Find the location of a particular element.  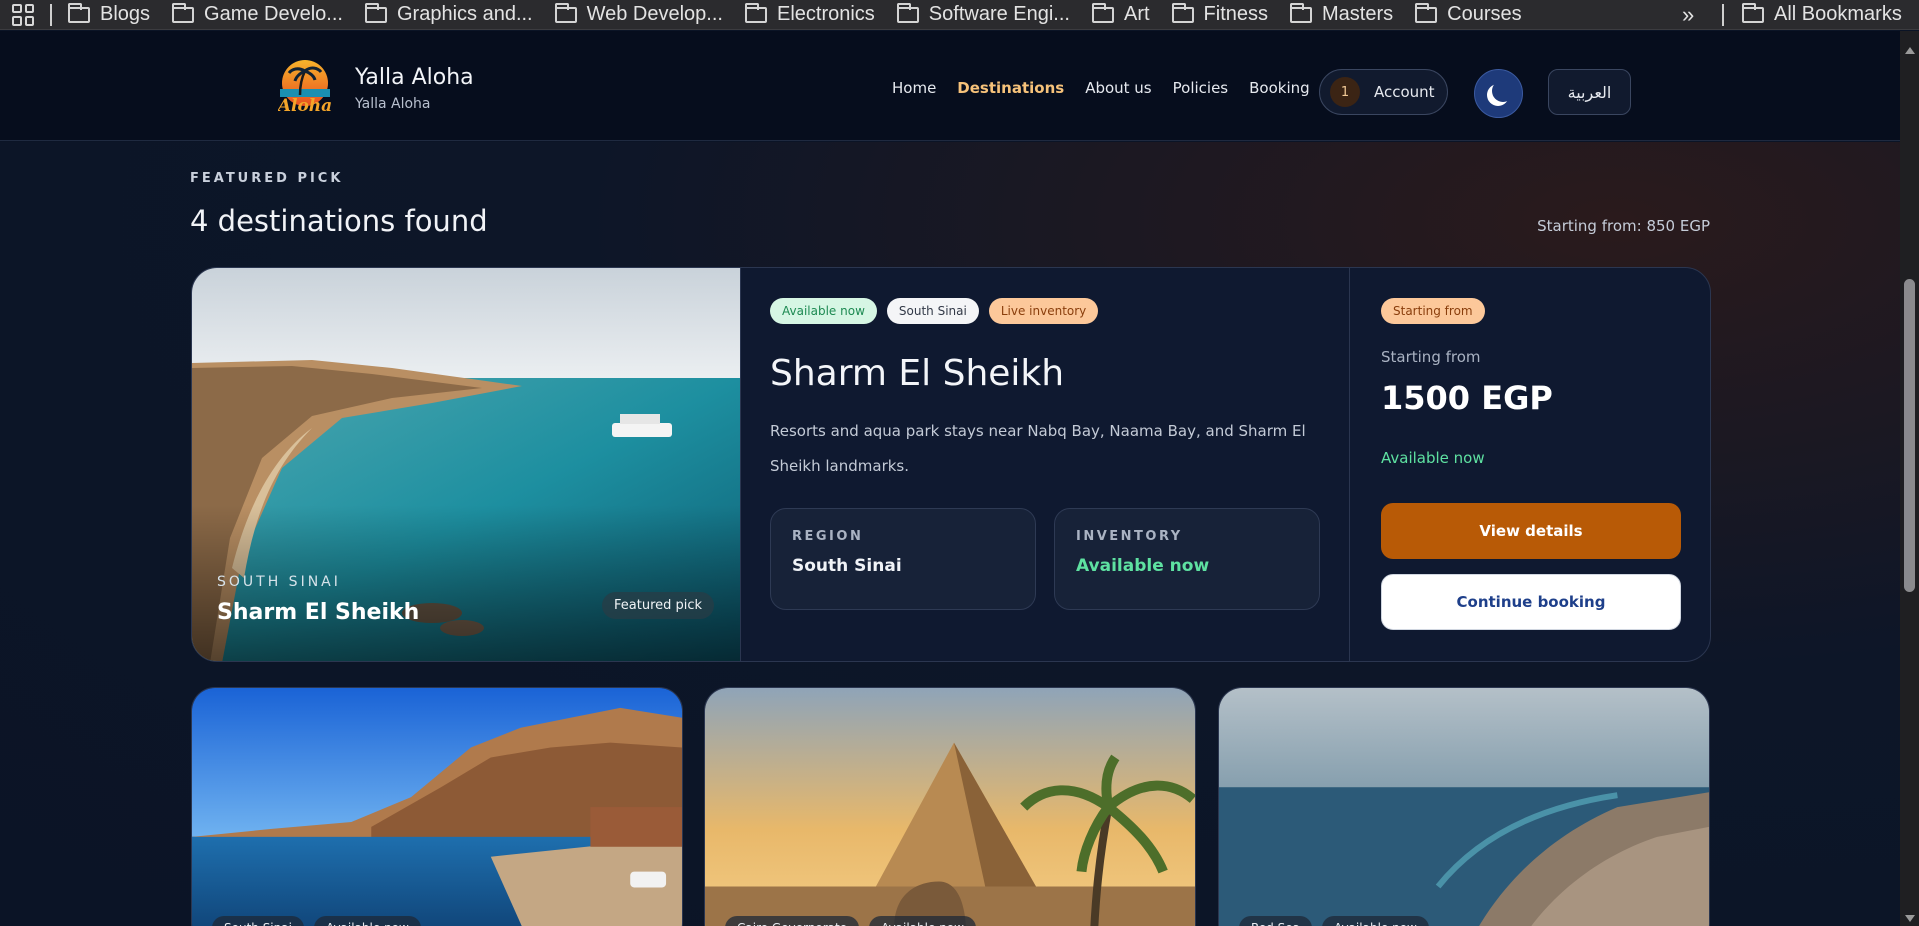

nav-home: Home is located at coordinates (914, 88).